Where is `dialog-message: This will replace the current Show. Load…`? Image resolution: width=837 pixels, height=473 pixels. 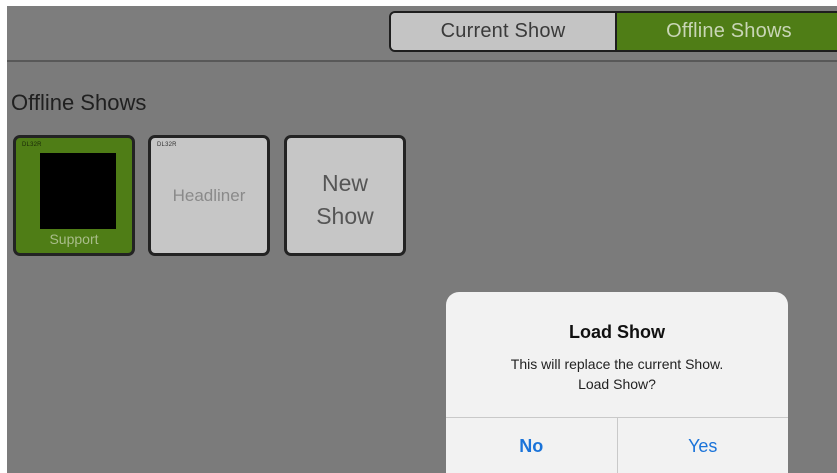 dialog-message: This will replace the current Show. Load… is located at coordinates (617, 374).